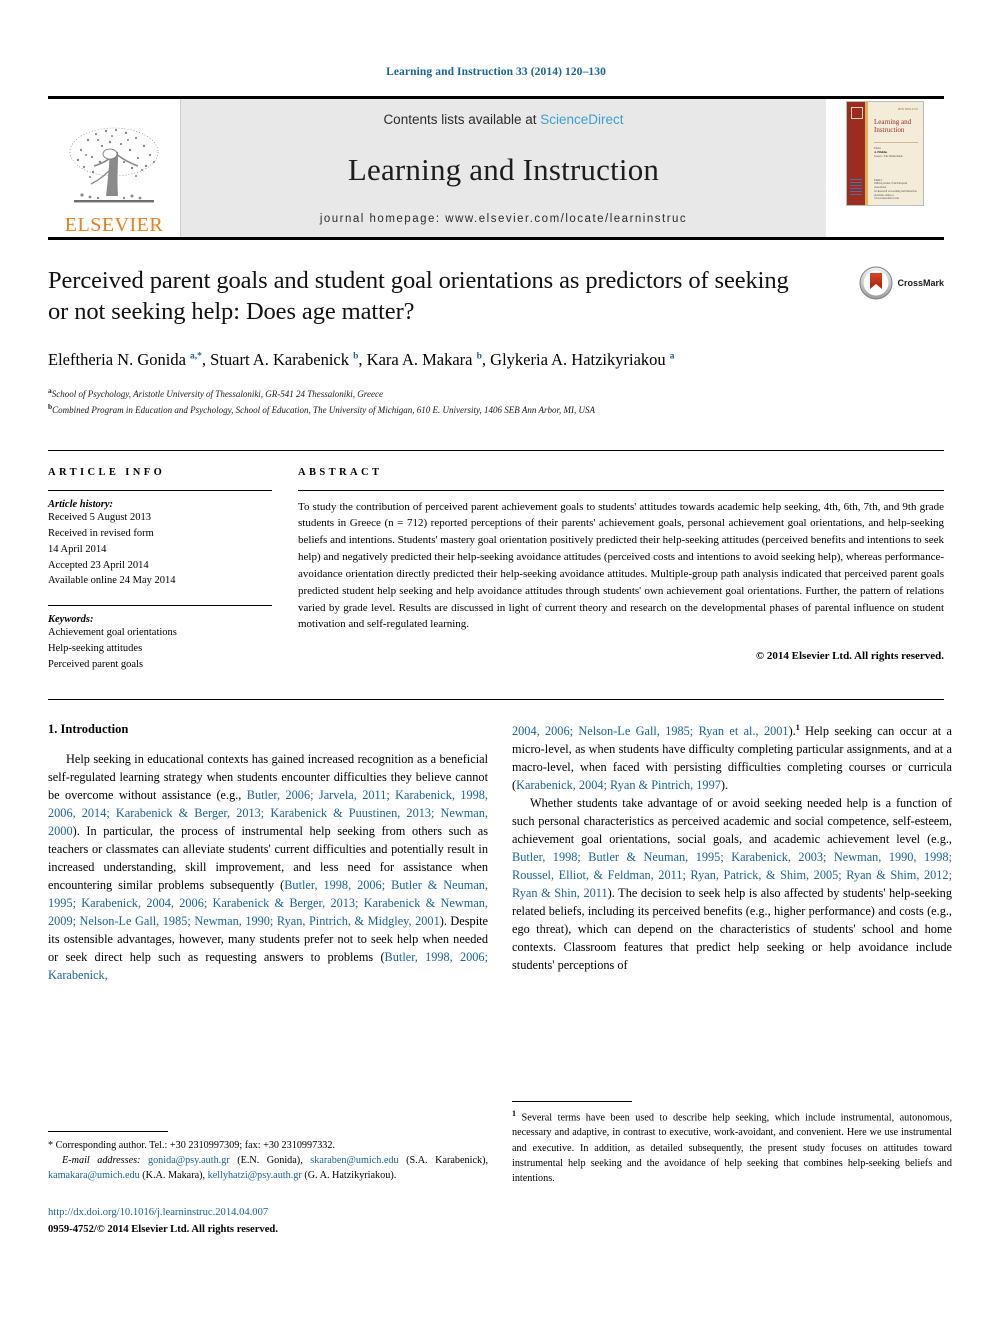 The image size is (992, 1323). I want to click on history-item: 14 April 2014, so click(77, 549).